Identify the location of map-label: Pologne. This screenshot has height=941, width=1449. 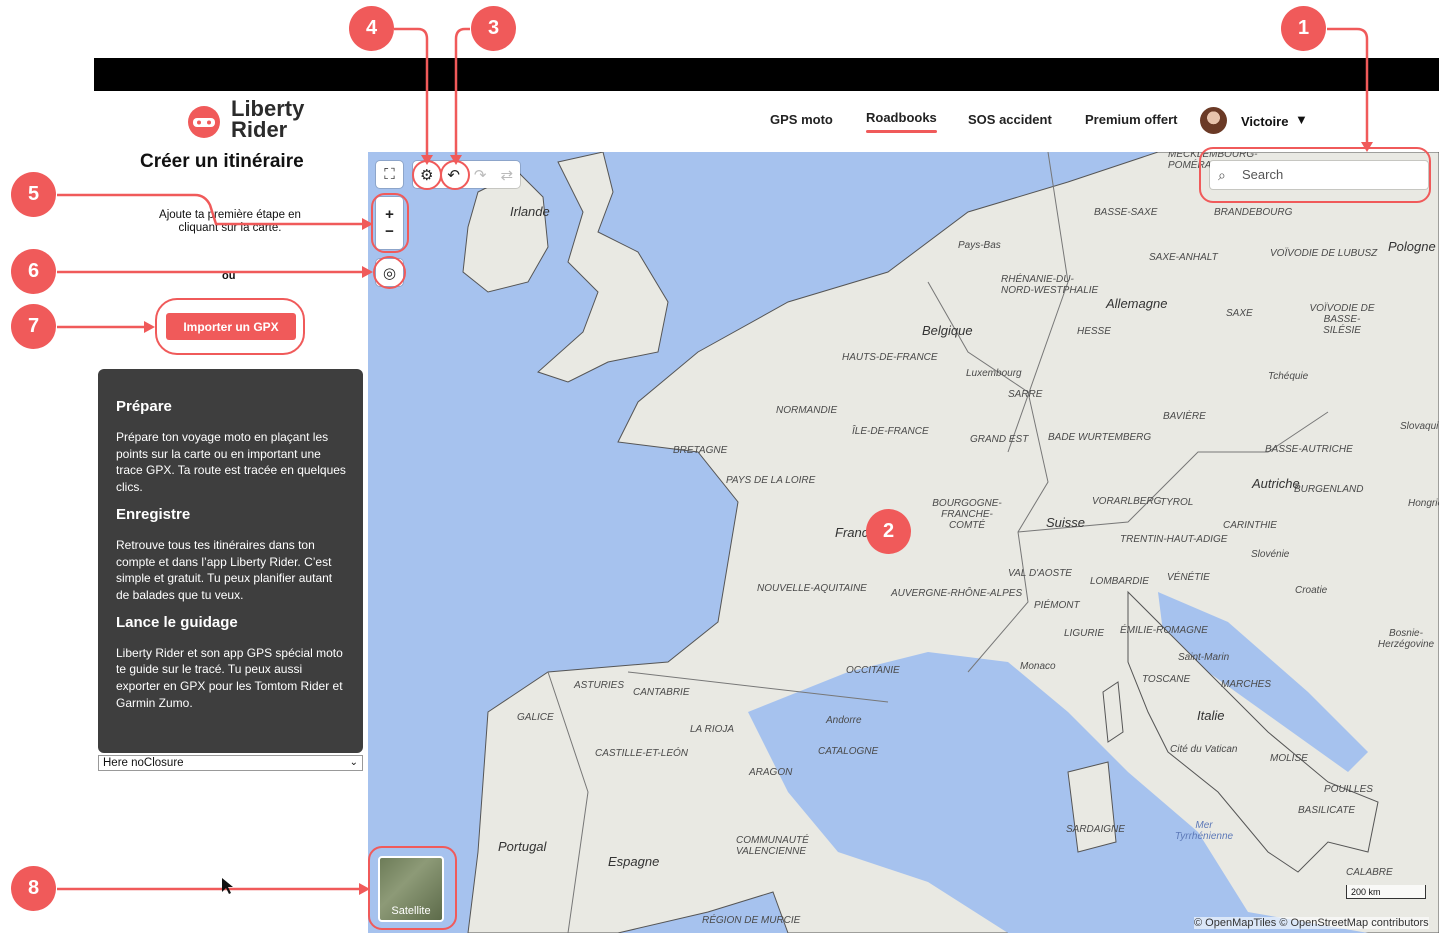
(1412, 246).